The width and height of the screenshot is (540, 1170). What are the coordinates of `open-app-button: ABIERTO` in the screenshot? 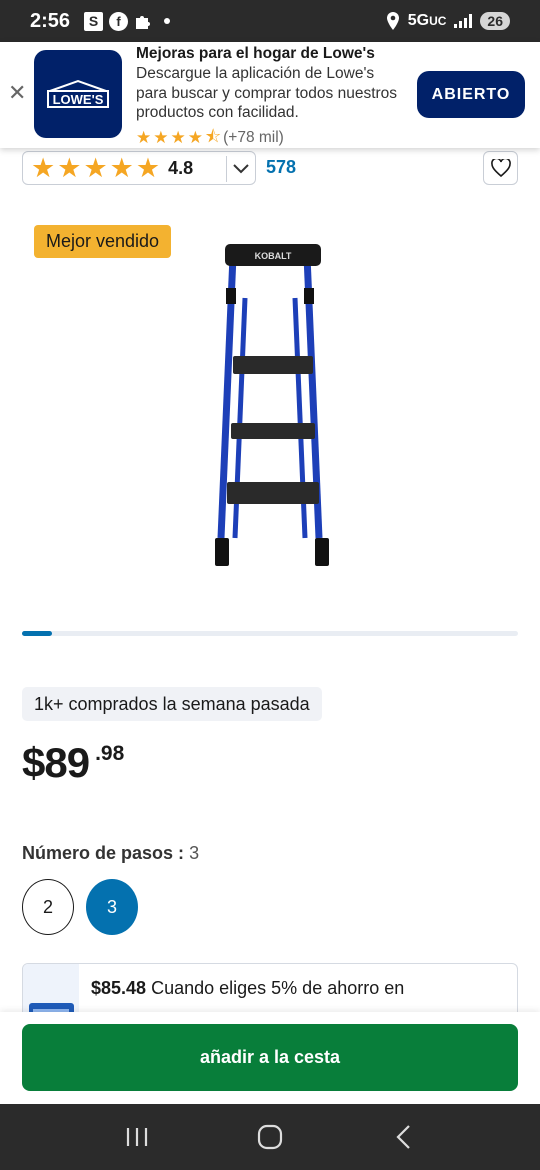 It's located at (471, 94).